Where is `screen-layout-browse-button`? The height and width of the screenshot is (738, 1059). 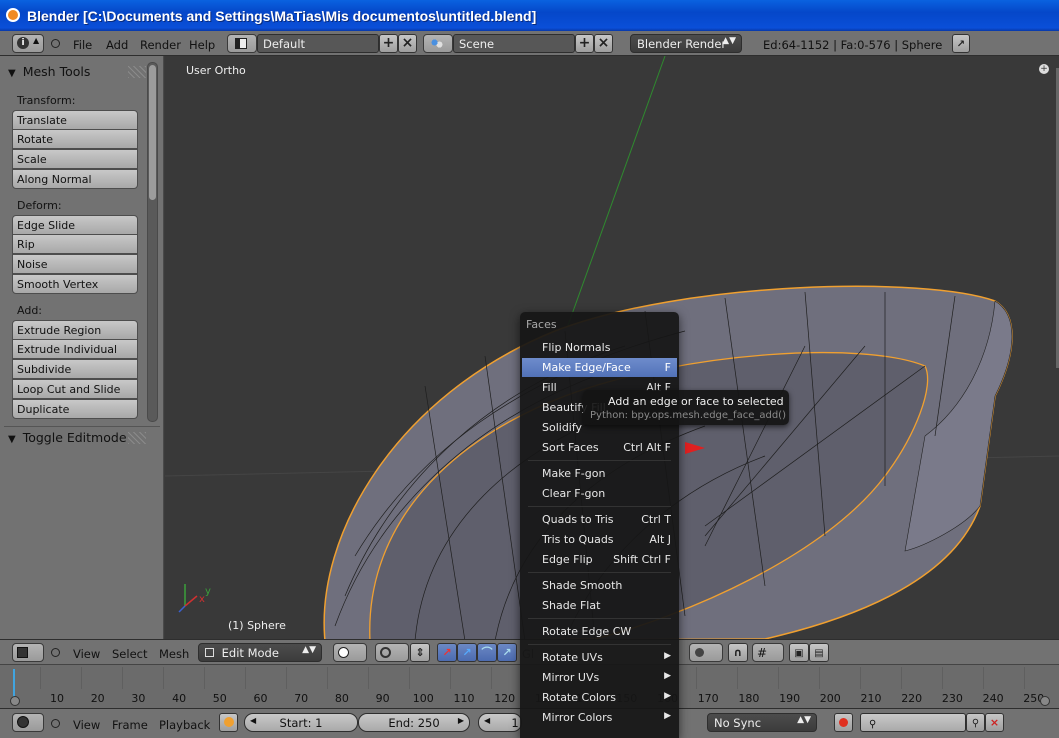 screen-layout-browse-button is located at coordinates (242, 43).